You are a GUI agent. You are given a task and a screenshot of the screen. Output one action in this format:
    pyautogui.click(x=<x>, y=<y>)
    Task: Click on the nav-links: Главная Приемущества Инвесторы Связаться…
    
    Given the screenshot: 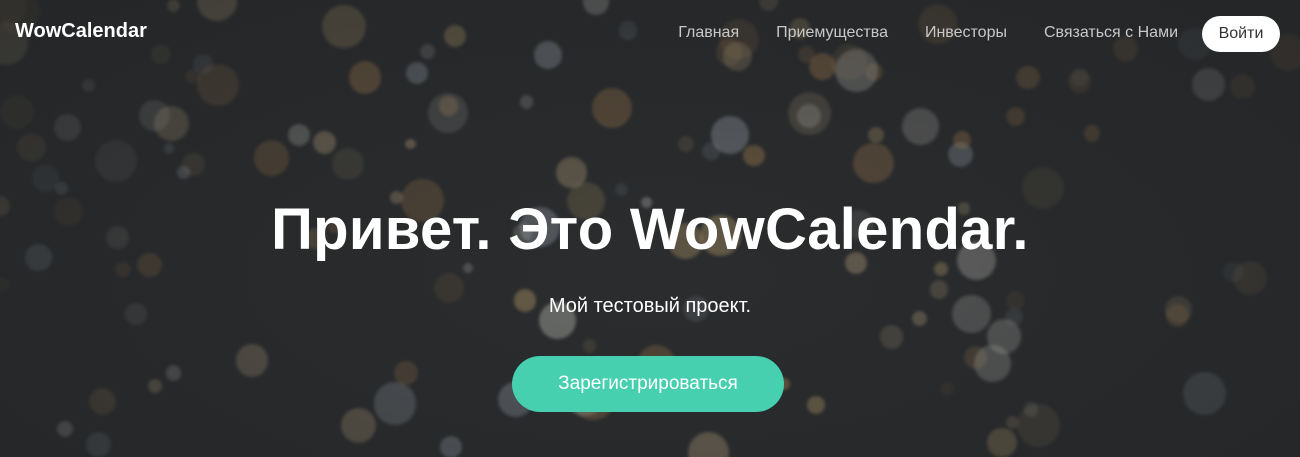 What is the action you would take?
    pyautogui.click(x=928, y=33)
    